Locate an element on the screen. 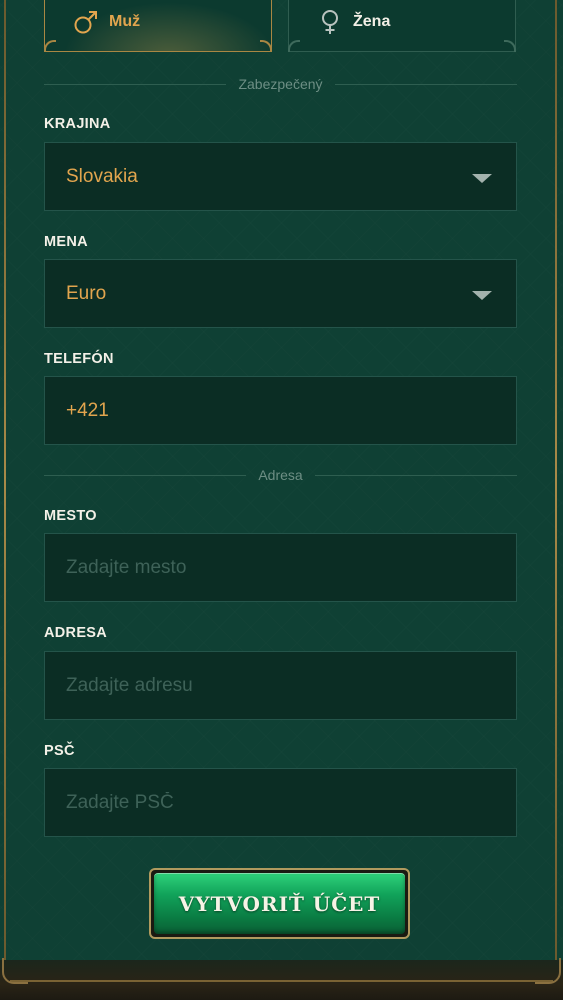 The height and width of the screenshot is (1000, 563). currency-value: Euro is located at coordinates (86, 293).